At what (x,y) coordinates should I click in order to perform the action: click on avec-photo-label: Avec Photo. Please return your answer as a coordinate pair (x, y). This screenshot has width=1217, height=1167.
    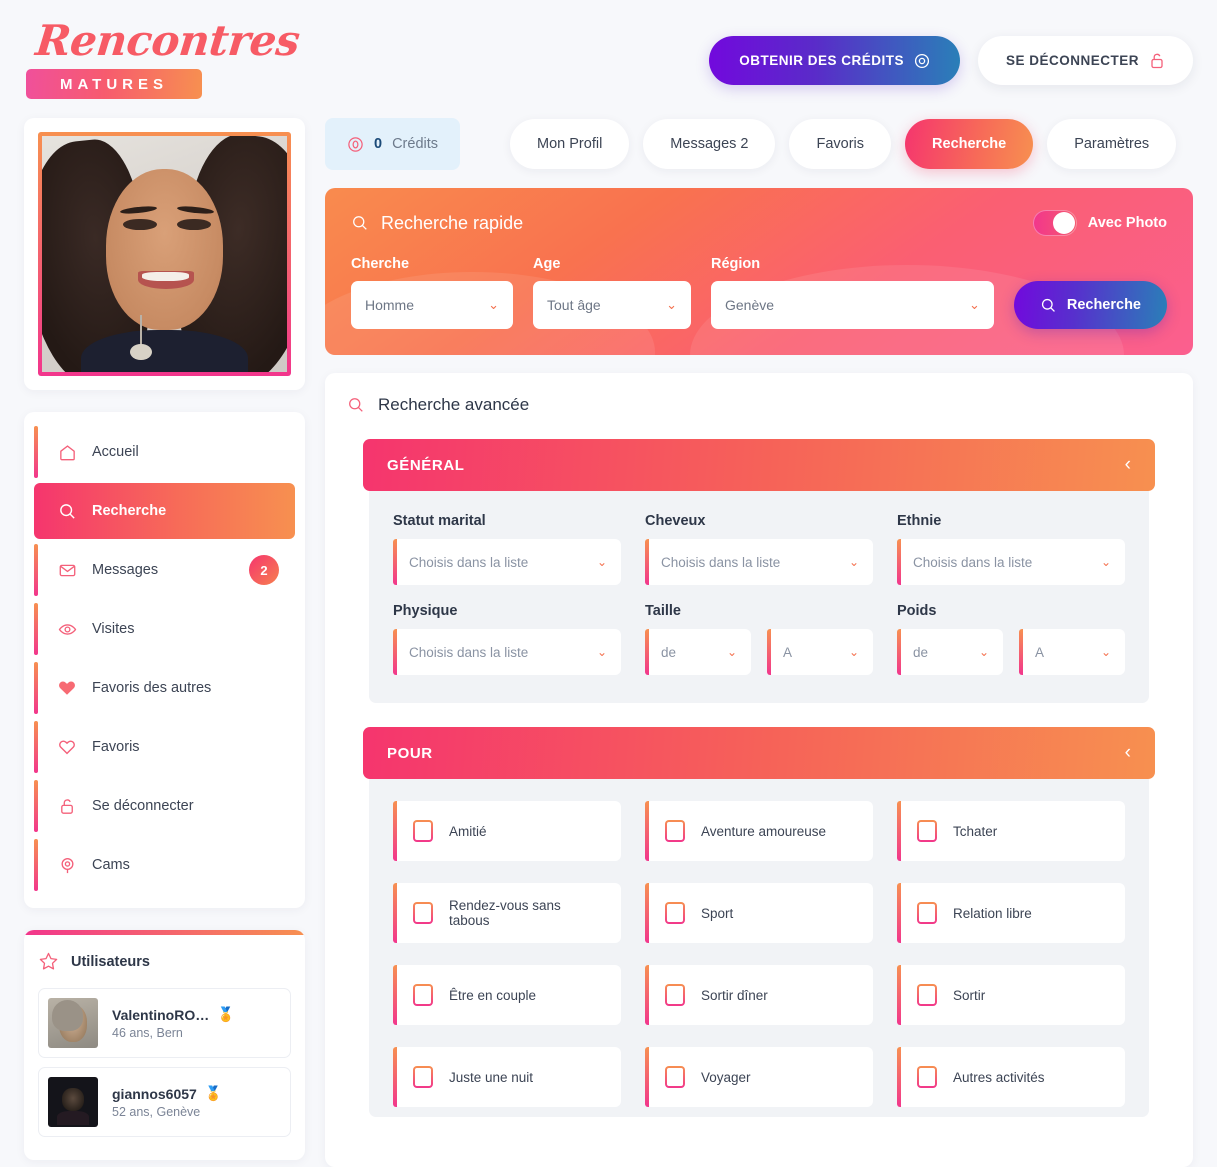
    Looking at the image, I should click on (1127, 223).